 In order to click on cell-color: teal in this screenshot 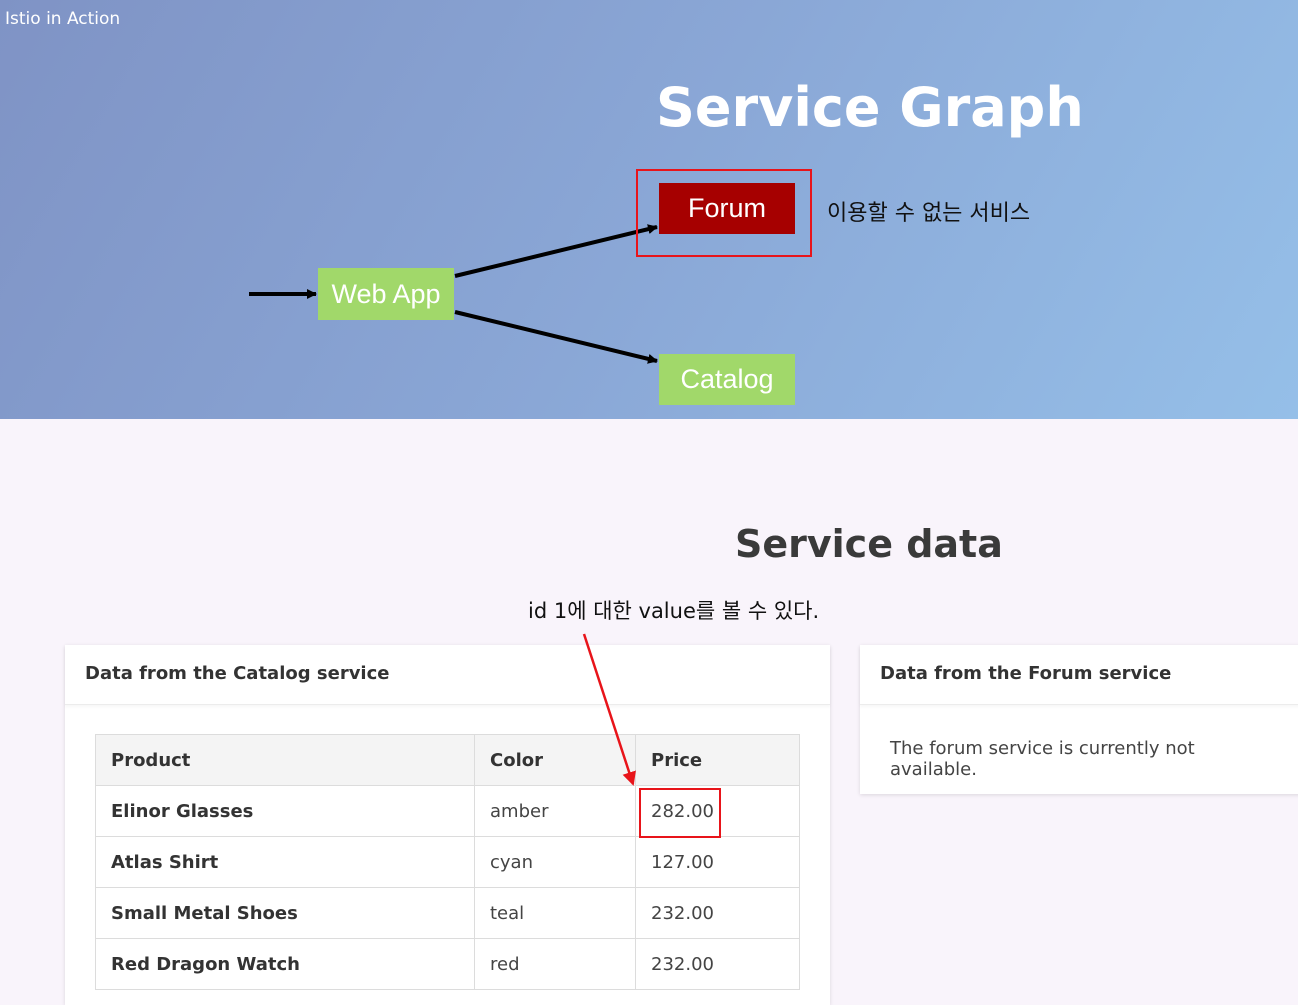, I will do `click(555, 913)`.